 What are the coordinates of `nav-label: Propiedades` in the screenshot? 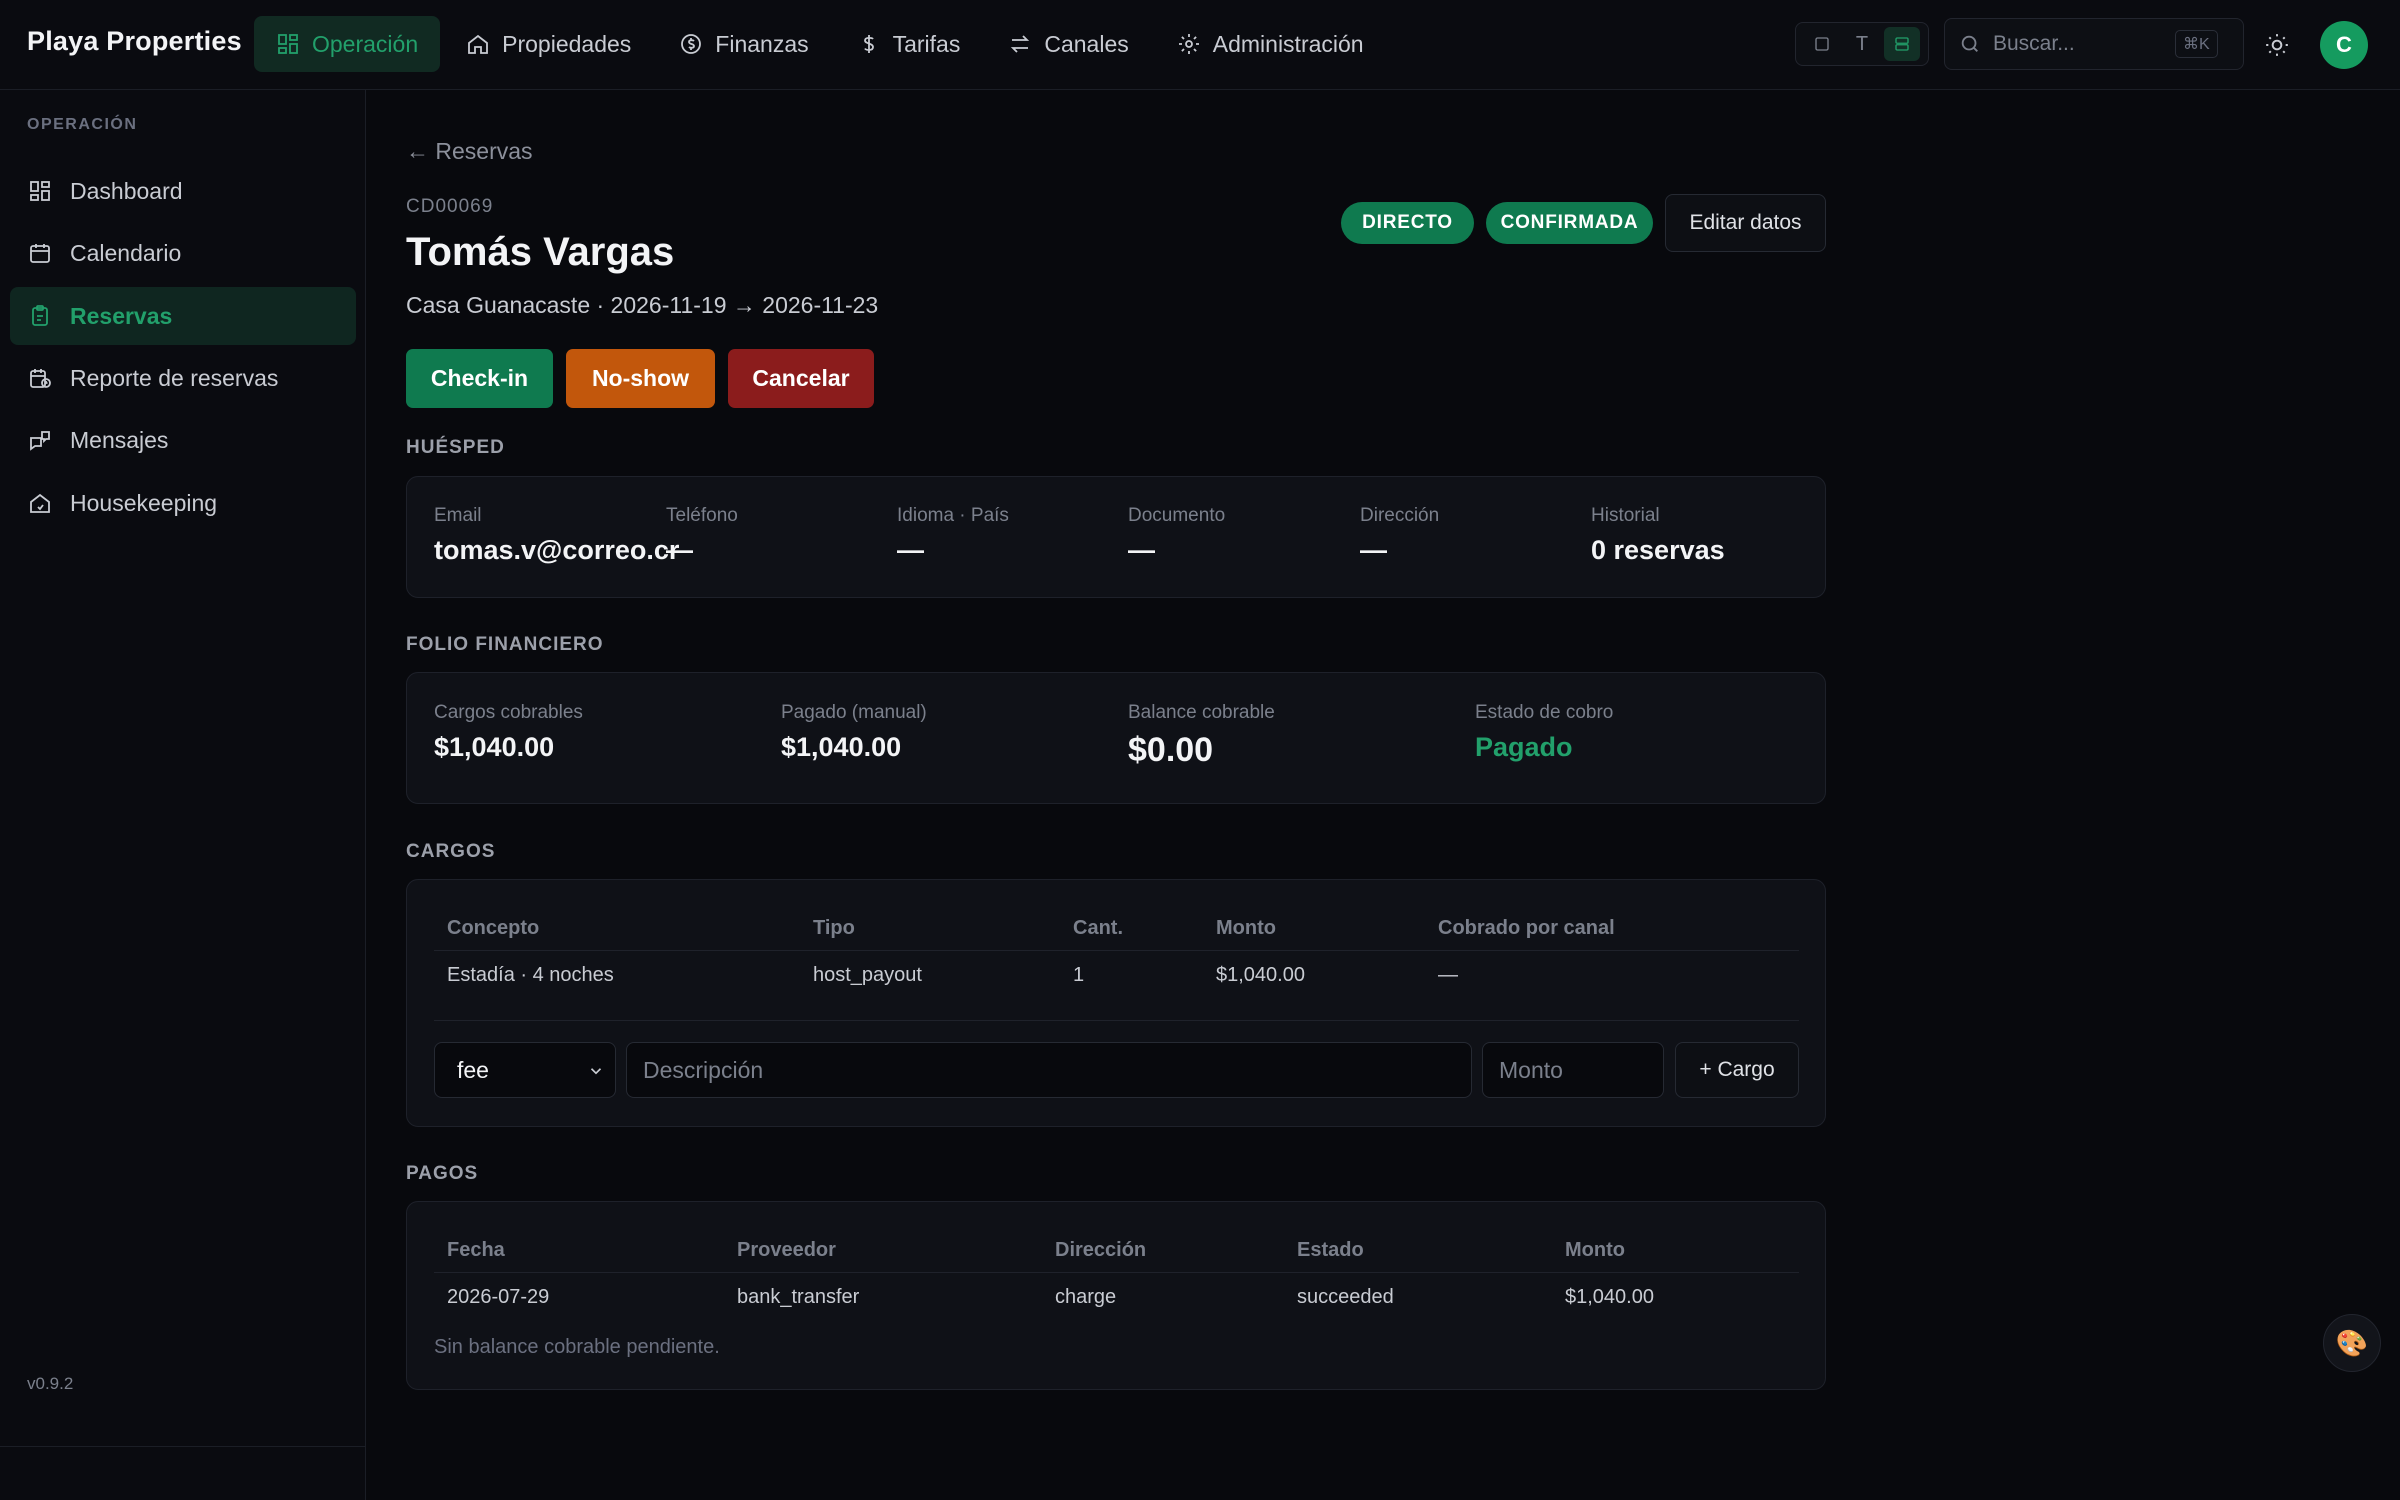 It's located at (567, 43).